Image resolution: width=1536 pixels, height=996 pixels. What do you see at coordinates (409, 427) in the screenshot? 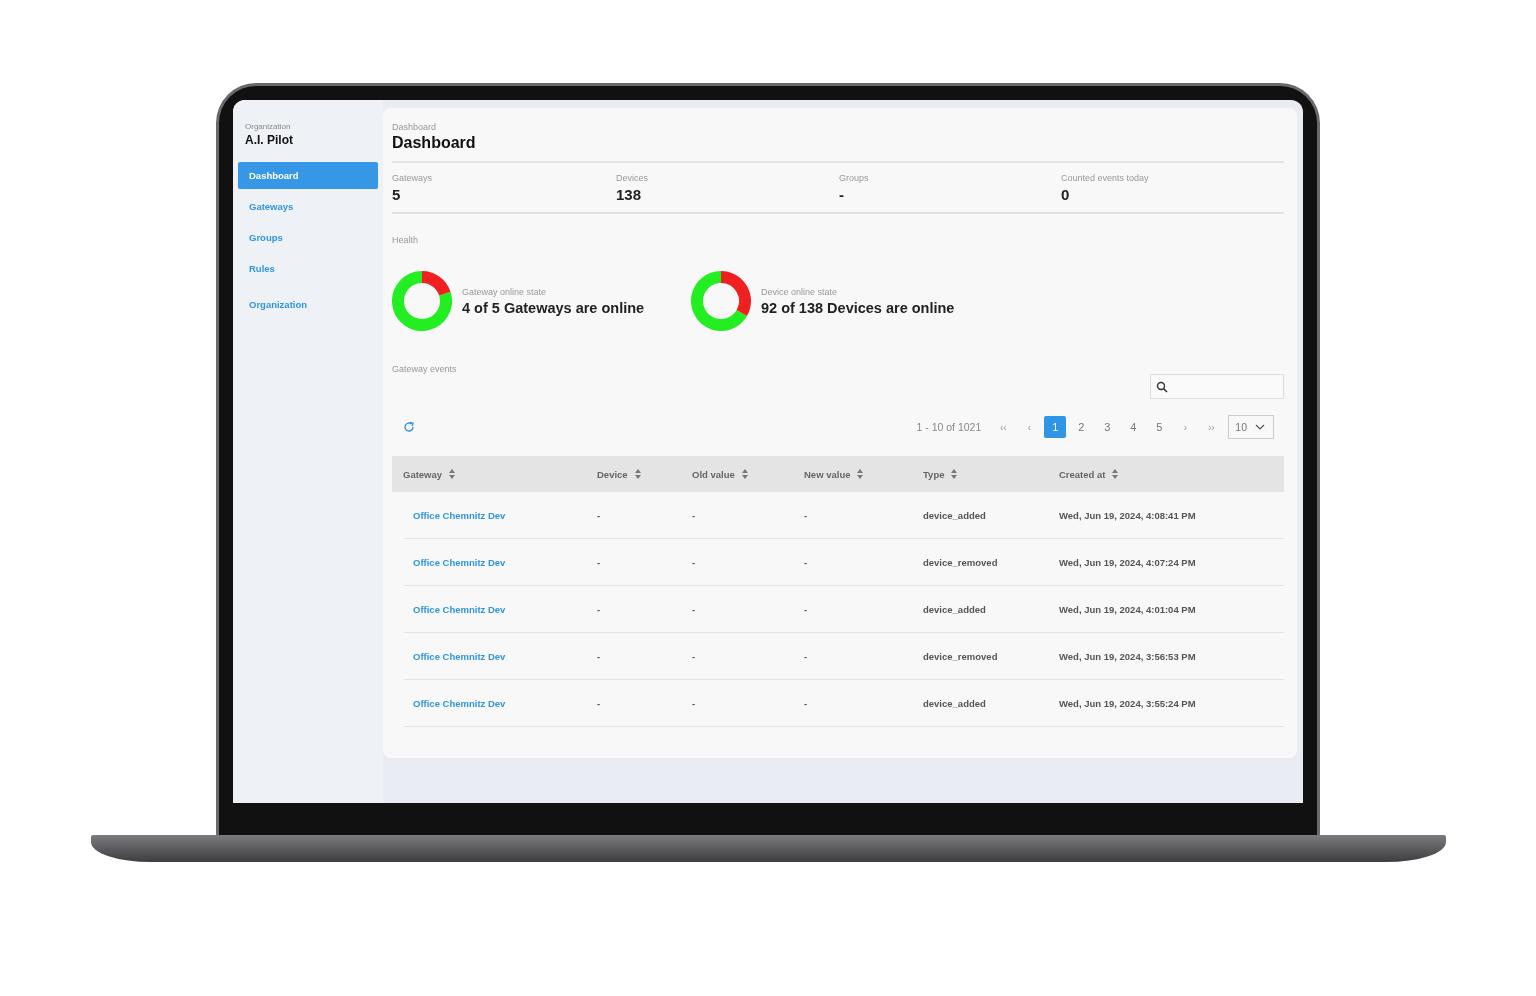
I see `refresh-icon` at bounding box center [409, 427].